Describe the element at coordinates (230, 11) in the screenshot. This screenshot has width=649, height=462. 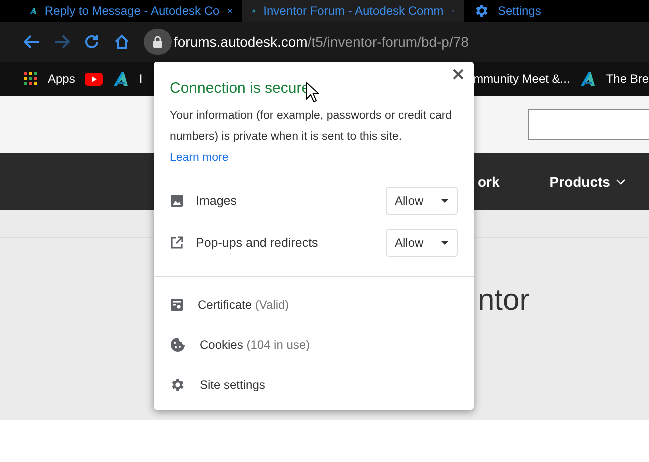
I see `close-icon` at that location.